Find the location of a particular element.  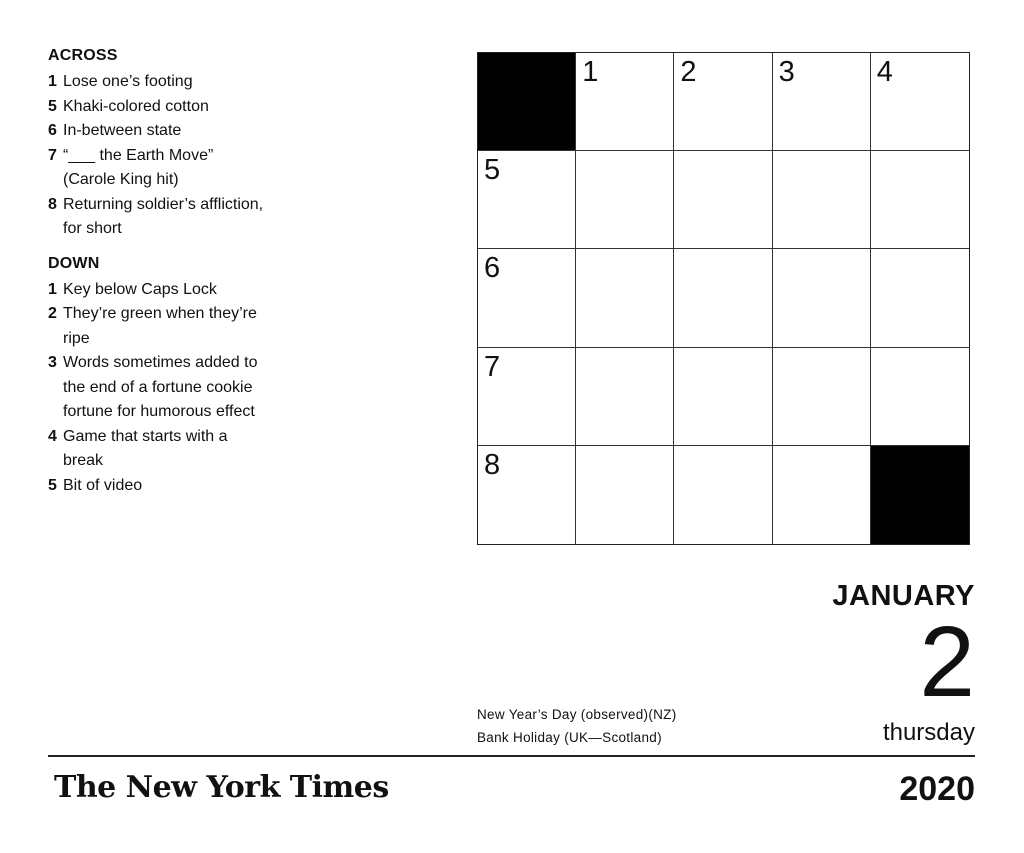

grid-cell: 3 is located at coordinates (821, 102).